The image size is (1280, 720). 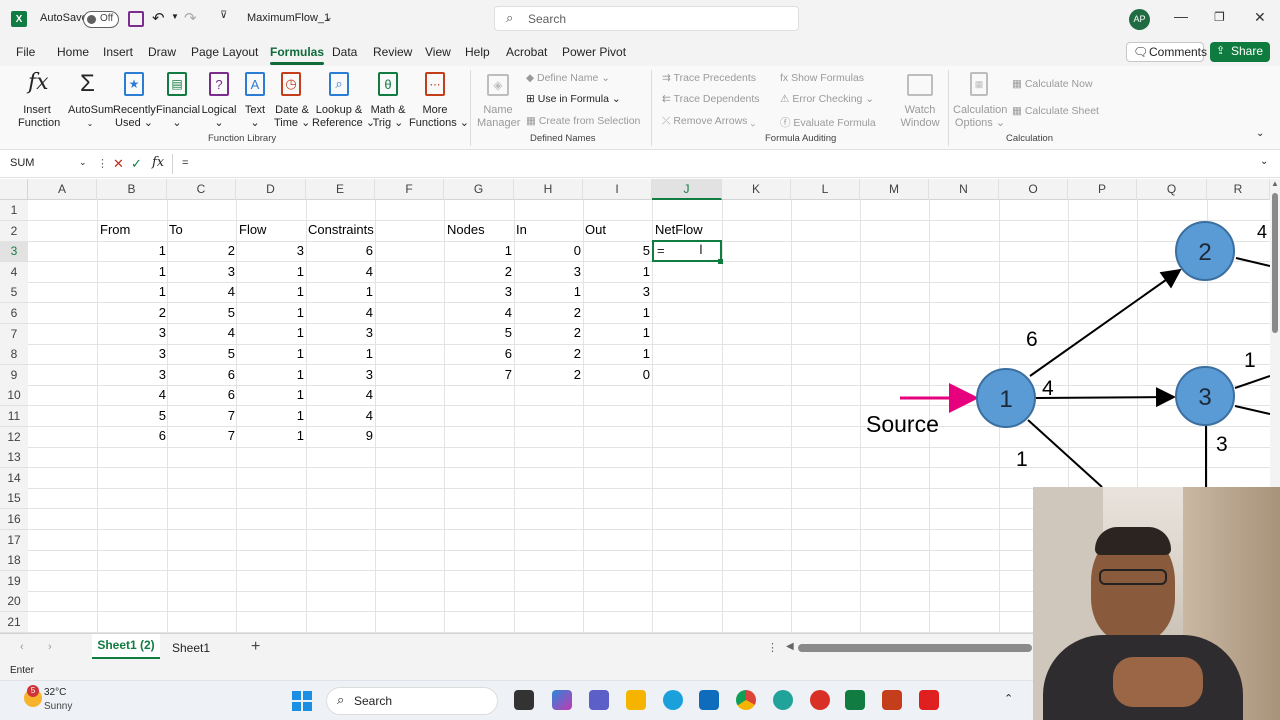 I want to click on column-header-n: N, so click(x=964, y=189).